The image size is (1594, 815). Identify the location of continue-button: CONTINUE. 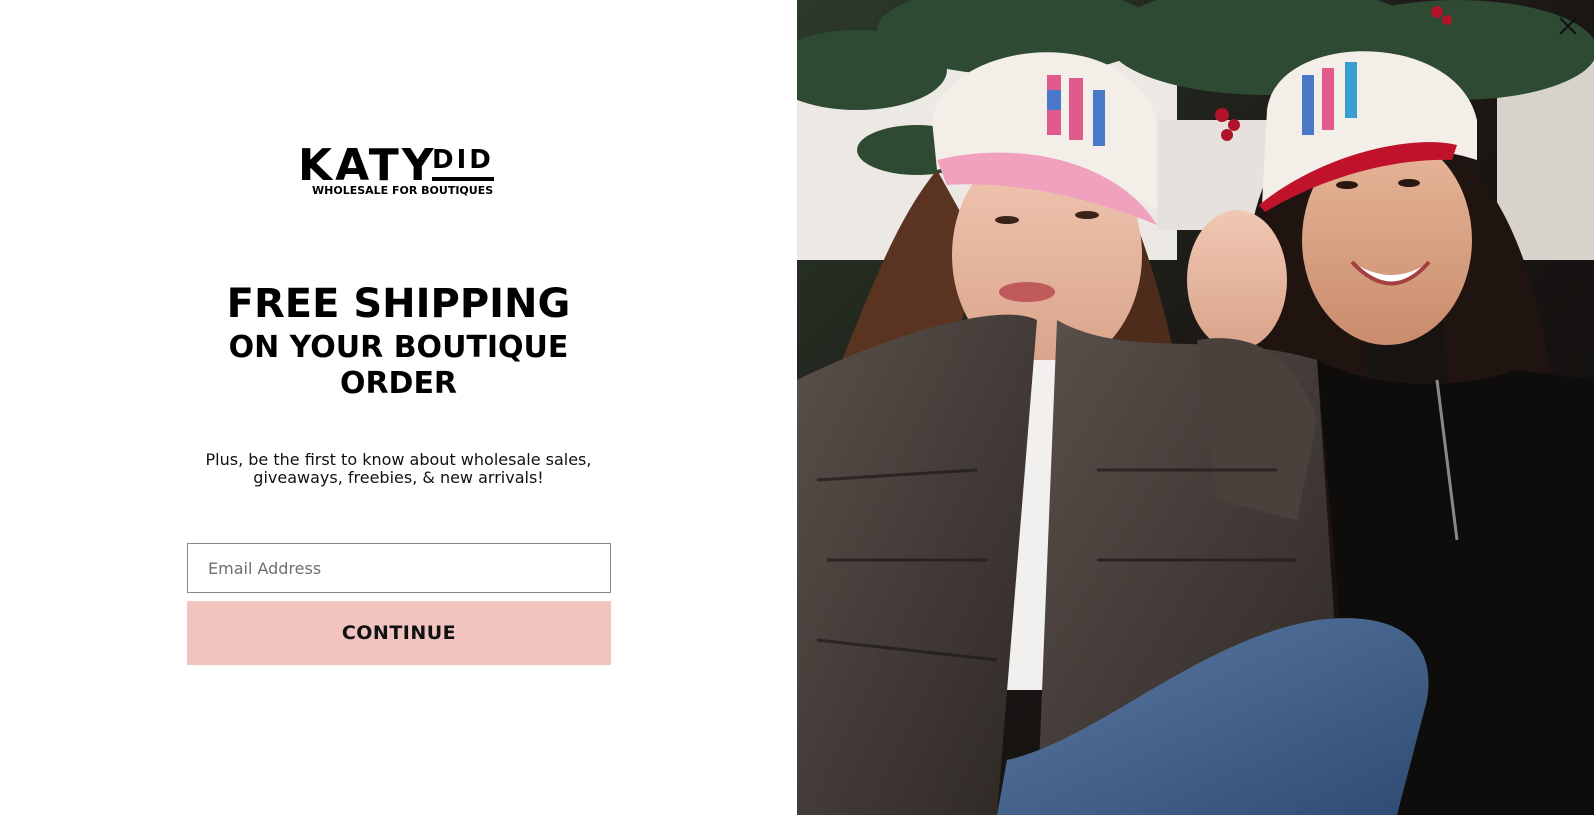
(399, 633).